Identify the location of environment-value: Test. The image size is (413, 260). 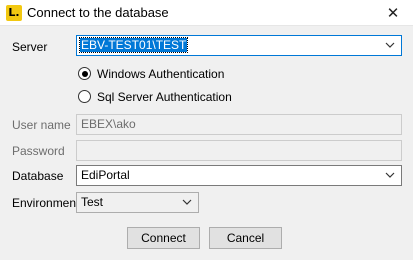
(92, 202).